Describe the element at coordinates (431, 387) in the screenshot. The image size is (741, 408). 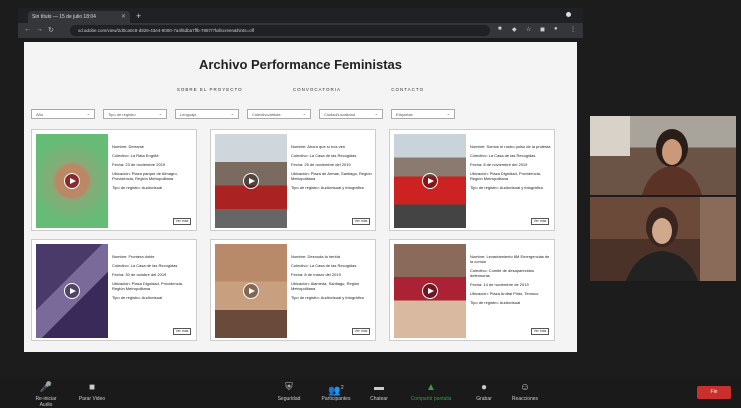
I see `share-screen-icon: ▲` at that location.